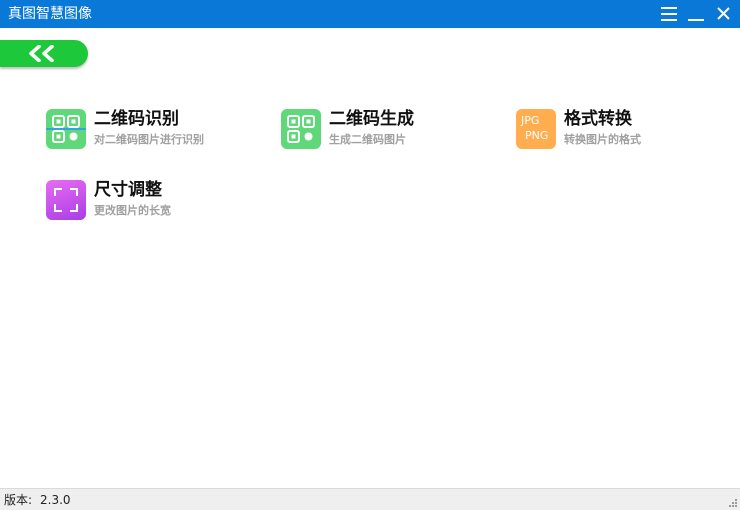 Image resolution: width=740 pixels, height=510 pixels. Describe the element at coordinates (66, 200) in the screenshot. I see `resize-frame-icon` at that location.